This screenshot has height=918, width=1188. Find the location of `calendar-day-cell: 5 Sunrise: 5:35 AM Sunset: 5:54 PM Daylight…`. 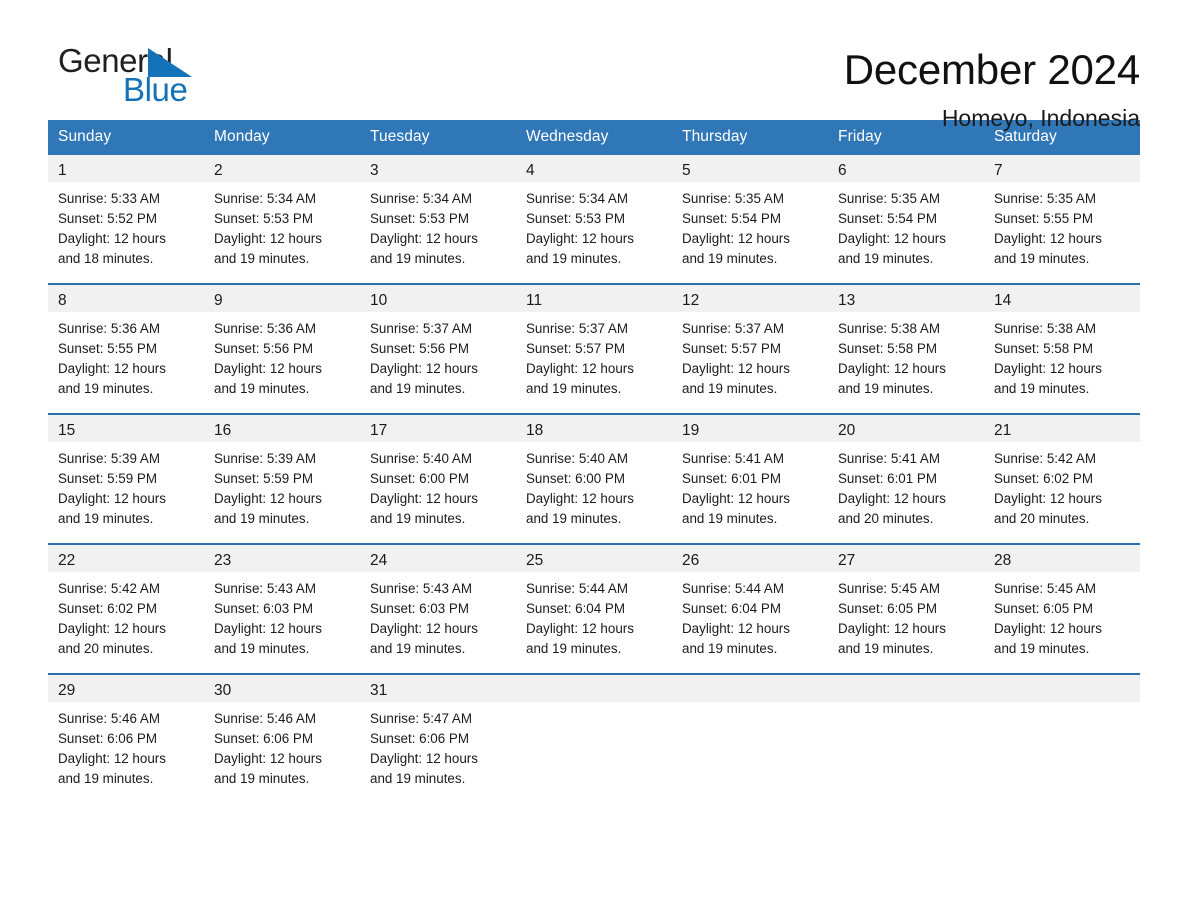

calendar-day-cell: 5 Sunrise: 5:35 AM Sunset: 5:54 PM Daylight… is located at coordinates (750, 219).